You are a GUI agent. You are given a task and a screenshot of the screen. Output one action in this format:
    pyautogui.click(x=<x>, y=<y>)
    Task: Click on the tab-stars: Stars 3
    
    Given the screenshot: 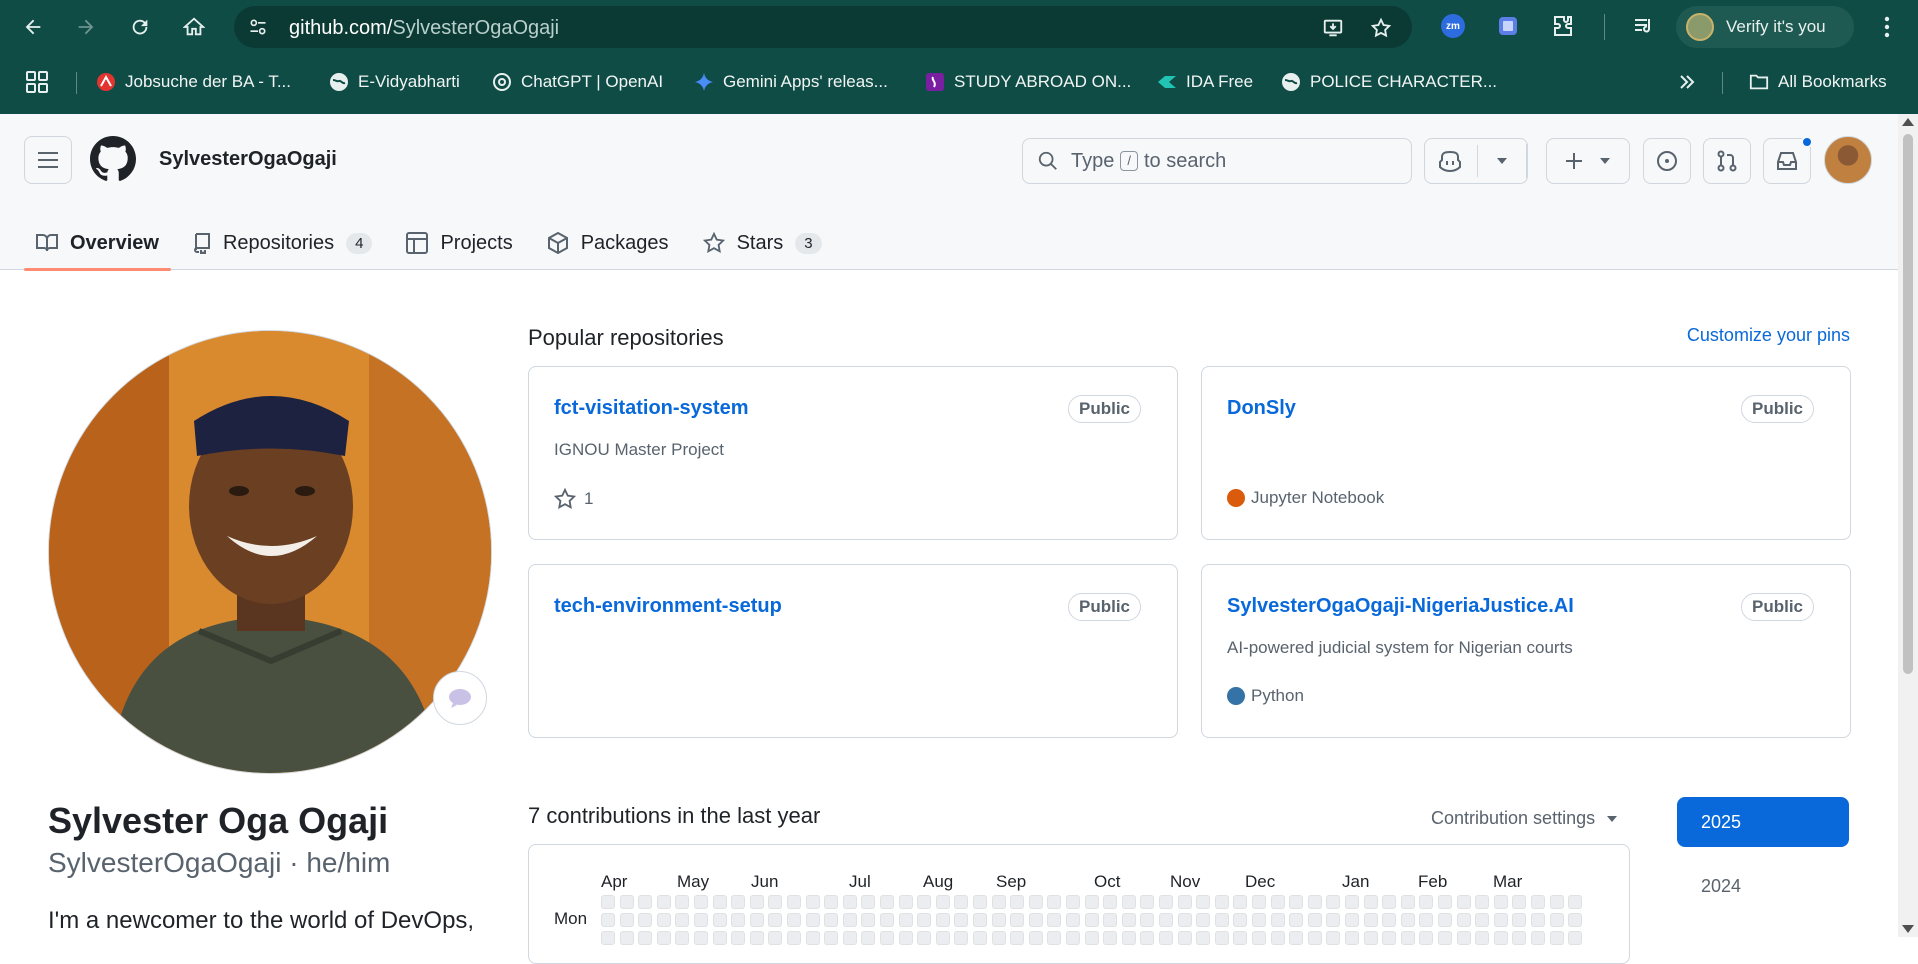 What is the action you would take?
    pyautogui.click(x=762, y=243)
    